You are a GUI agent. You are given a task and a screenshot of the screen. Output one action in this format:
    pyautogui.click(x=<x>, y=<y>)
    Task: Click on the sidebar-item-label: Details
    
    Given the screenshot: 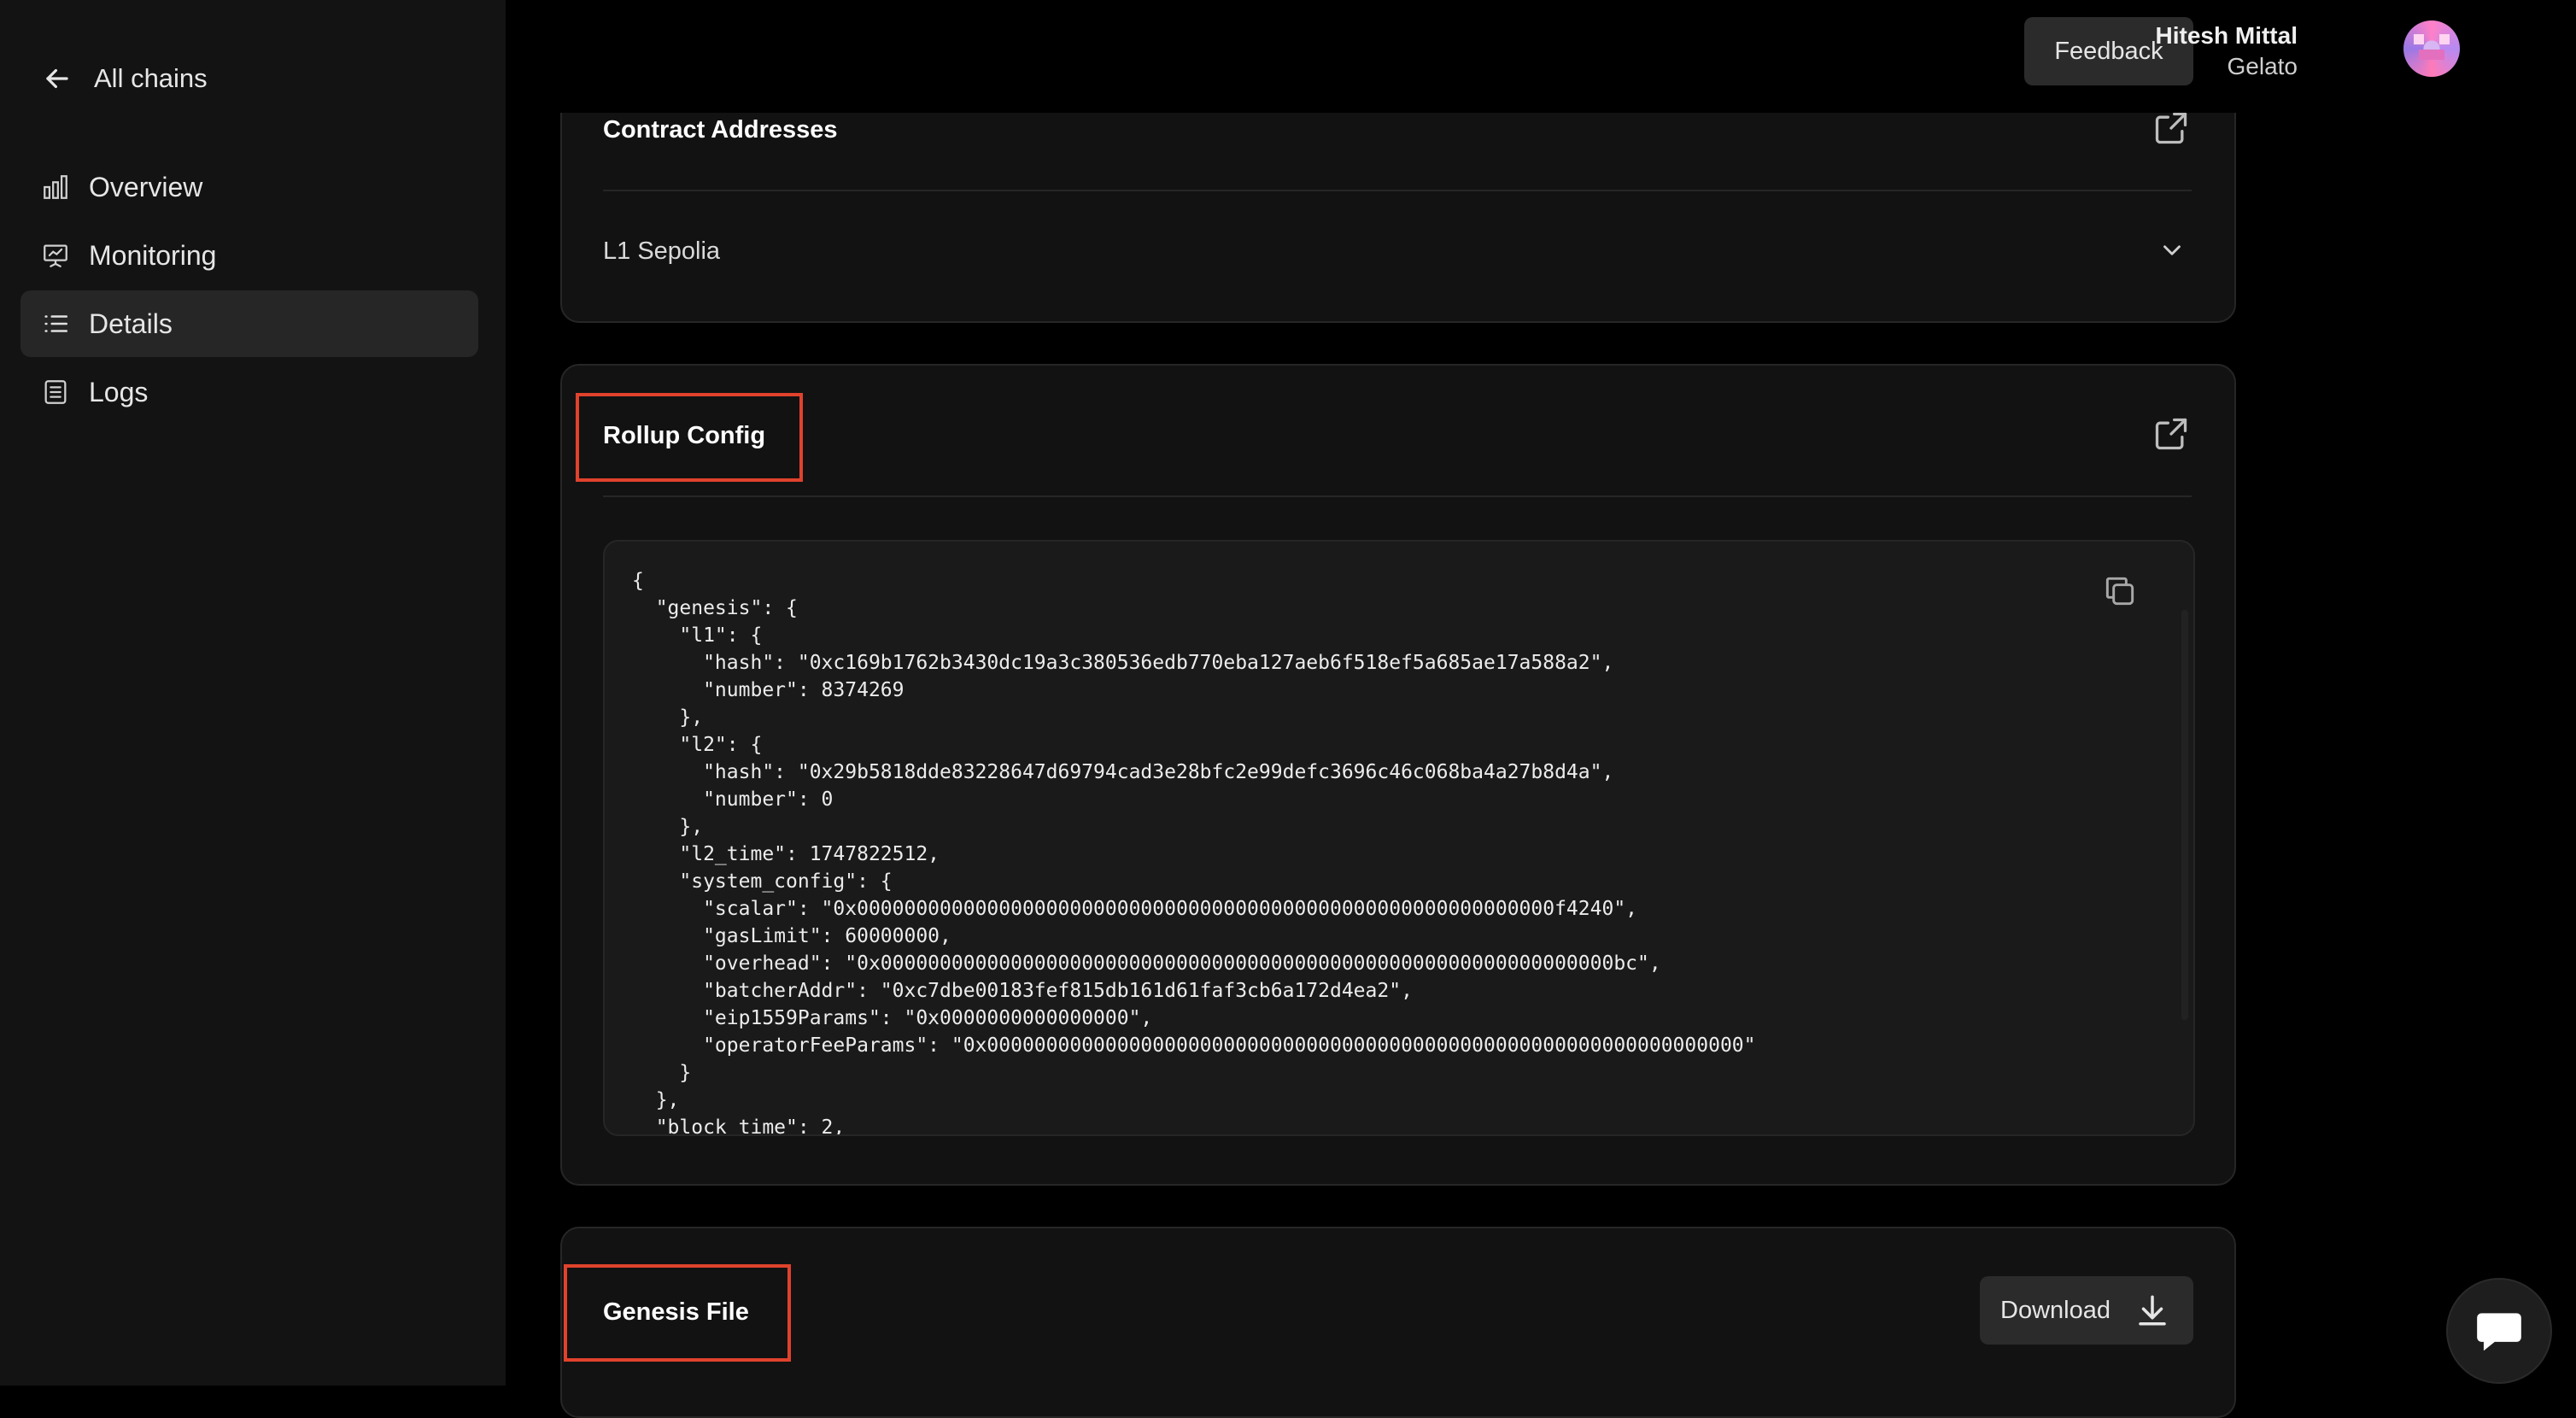 What is the action you would take?
    pyautogui.click(x=131, y=323)
    